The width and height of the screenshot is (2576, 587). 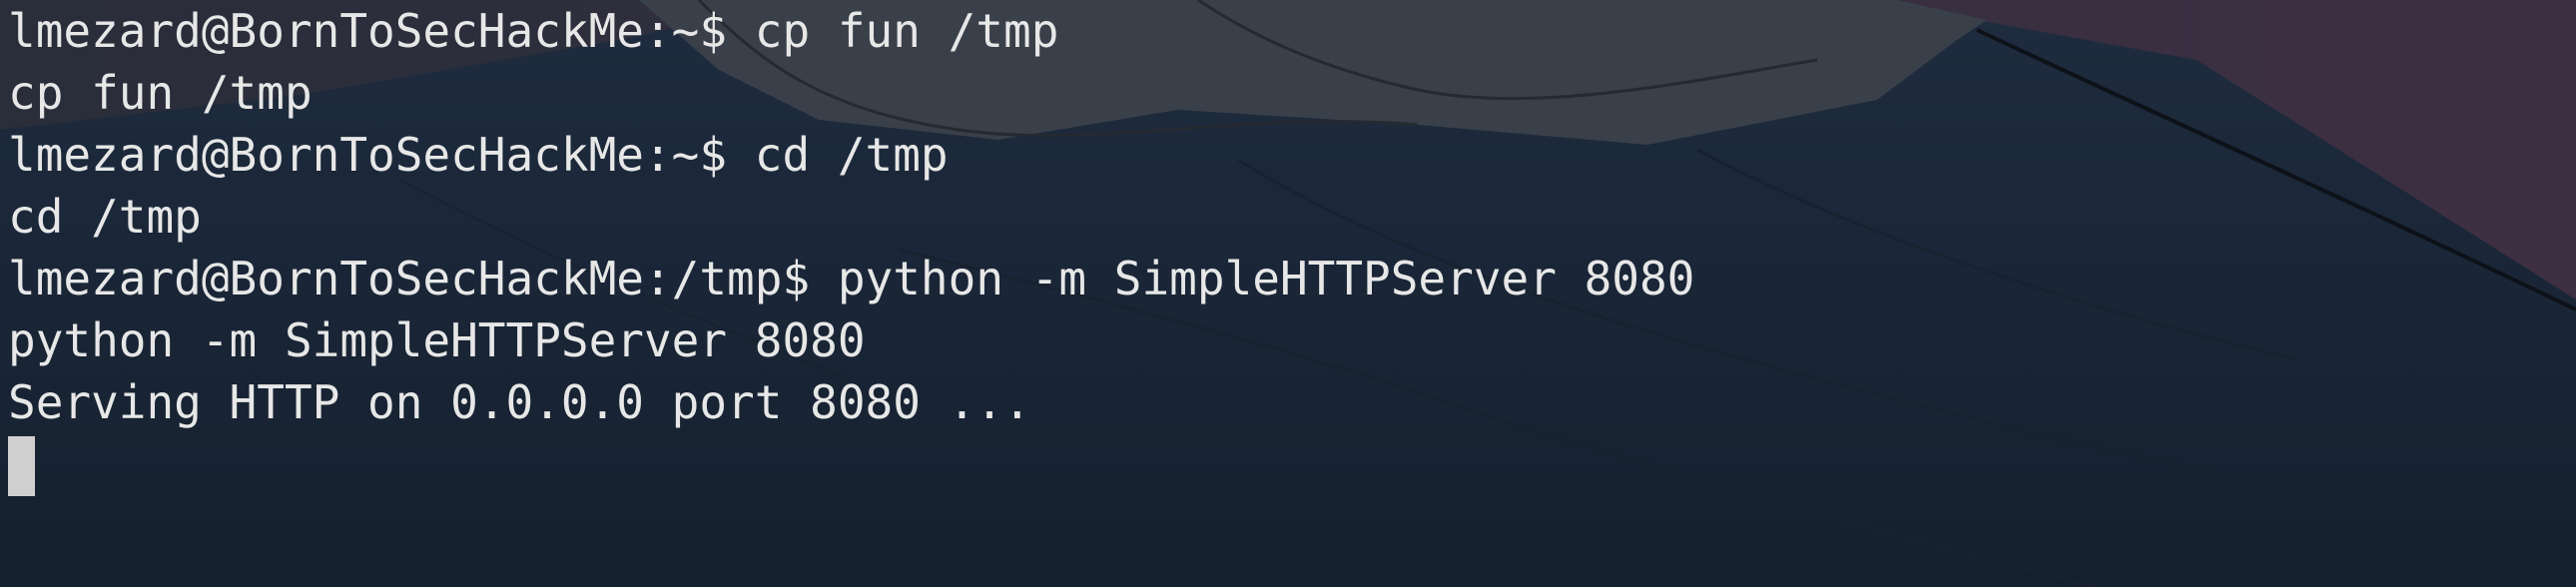 I want to click on terminal-line: cp fun /tmp, so click(x=1292, y=93).